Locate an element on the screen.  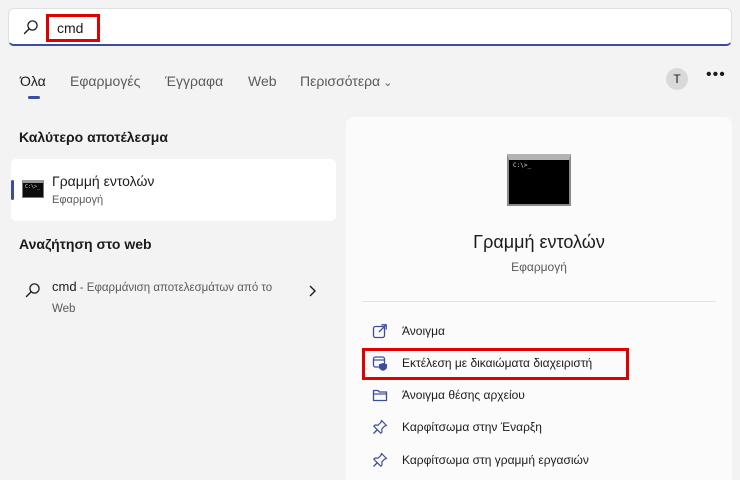
selection-indicator is located at coordinates (12, 190).